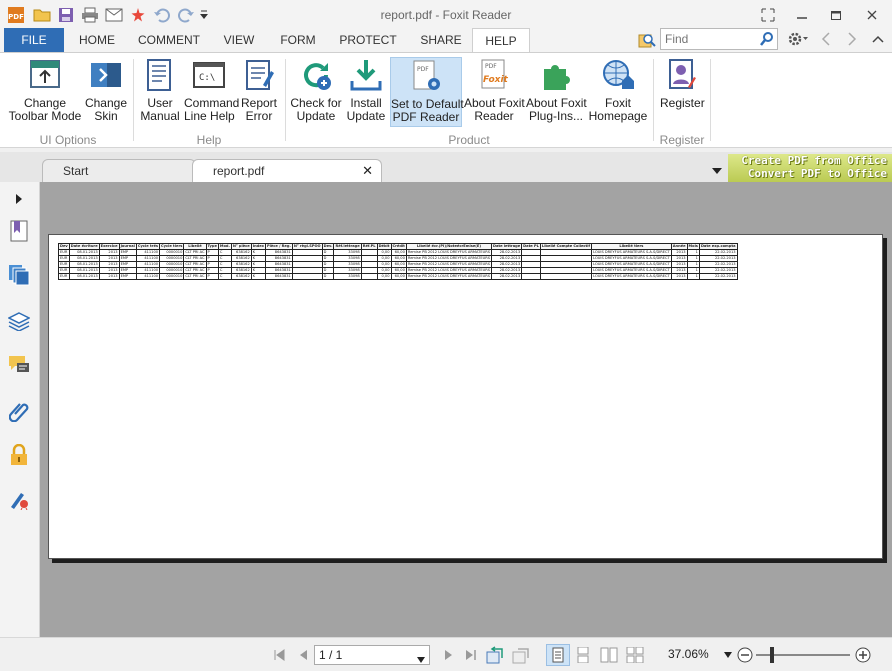 The image size is (892, 671). What do you see at coordinates (863, 655) in the screenshot?
I see `zoom-in-icon` at bounding box center [863, 655].